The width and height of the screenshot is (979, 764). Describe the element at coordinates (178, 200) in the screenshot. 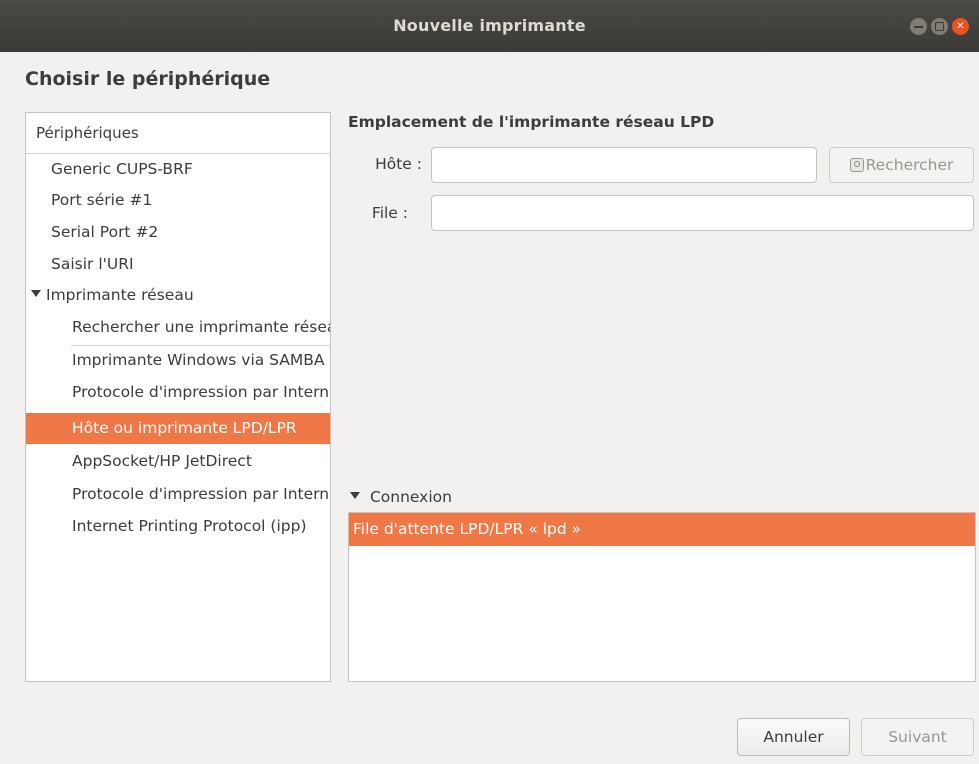

I see `device-item-serial-port-1: Port série #1` at that location.